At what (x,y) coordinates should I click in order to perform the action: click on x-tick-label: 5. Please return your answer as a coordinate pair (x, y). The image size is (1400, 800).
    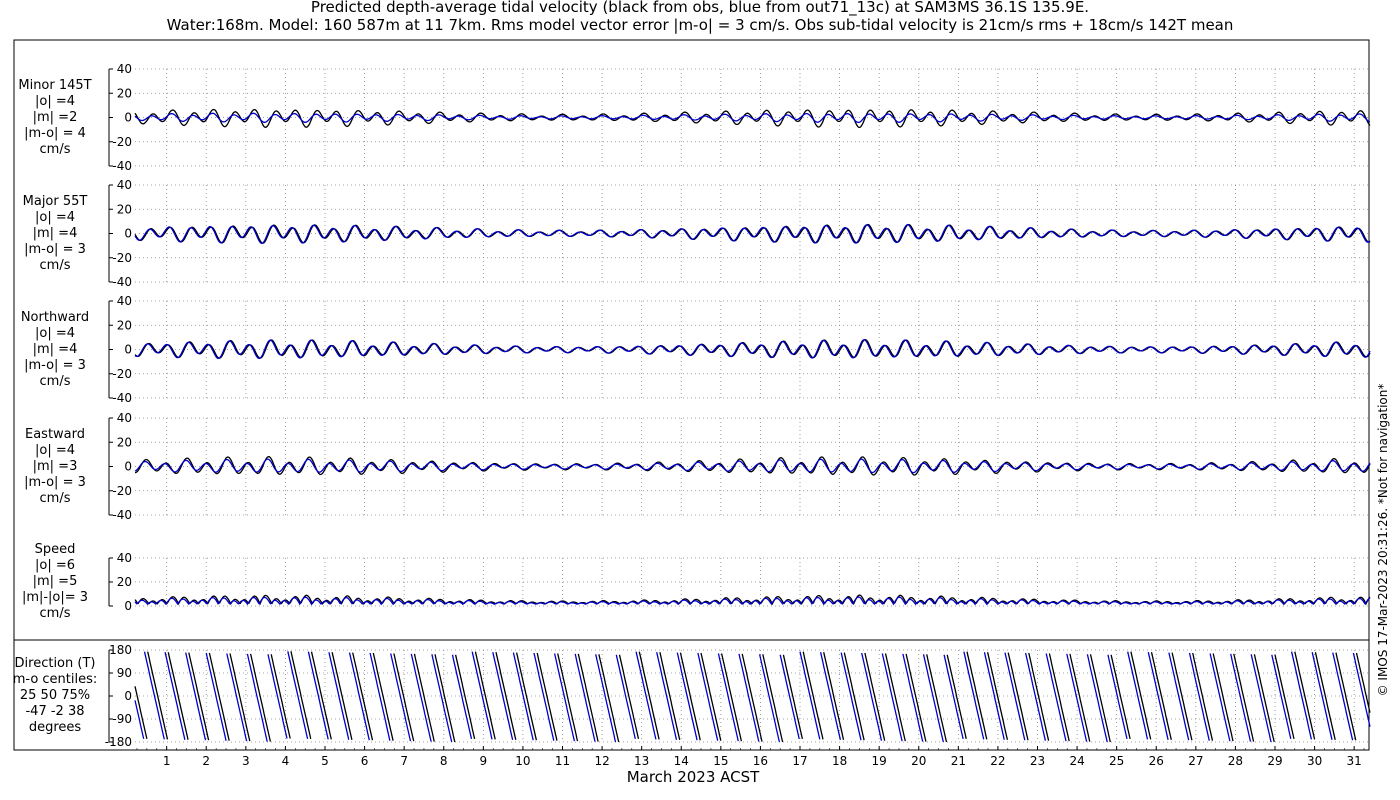
    Looking at the image, I should click on (325, 761).